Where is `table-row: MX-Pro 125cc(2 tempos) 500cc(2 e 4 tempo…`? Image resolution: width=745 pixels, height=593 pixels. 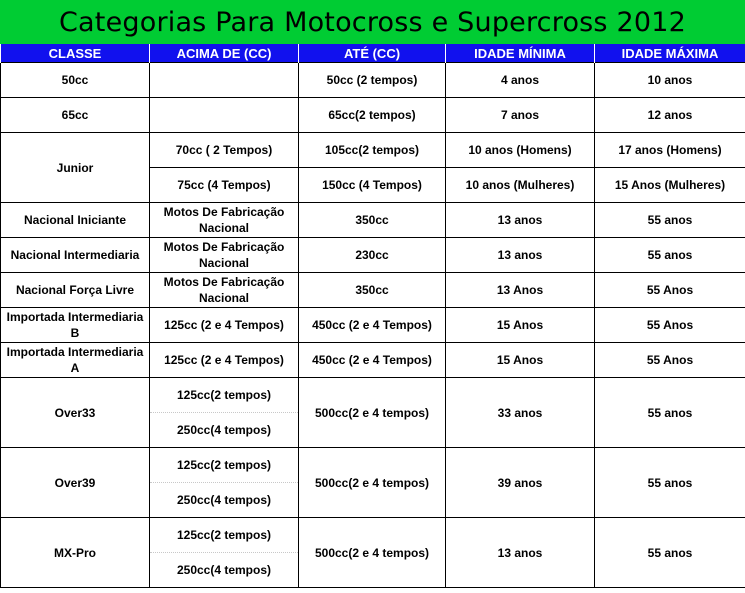 table-row: MX-Pro 125cc(2 tempos) 500cc(2 e 4 tempo… is located at coordinates (372, 552).